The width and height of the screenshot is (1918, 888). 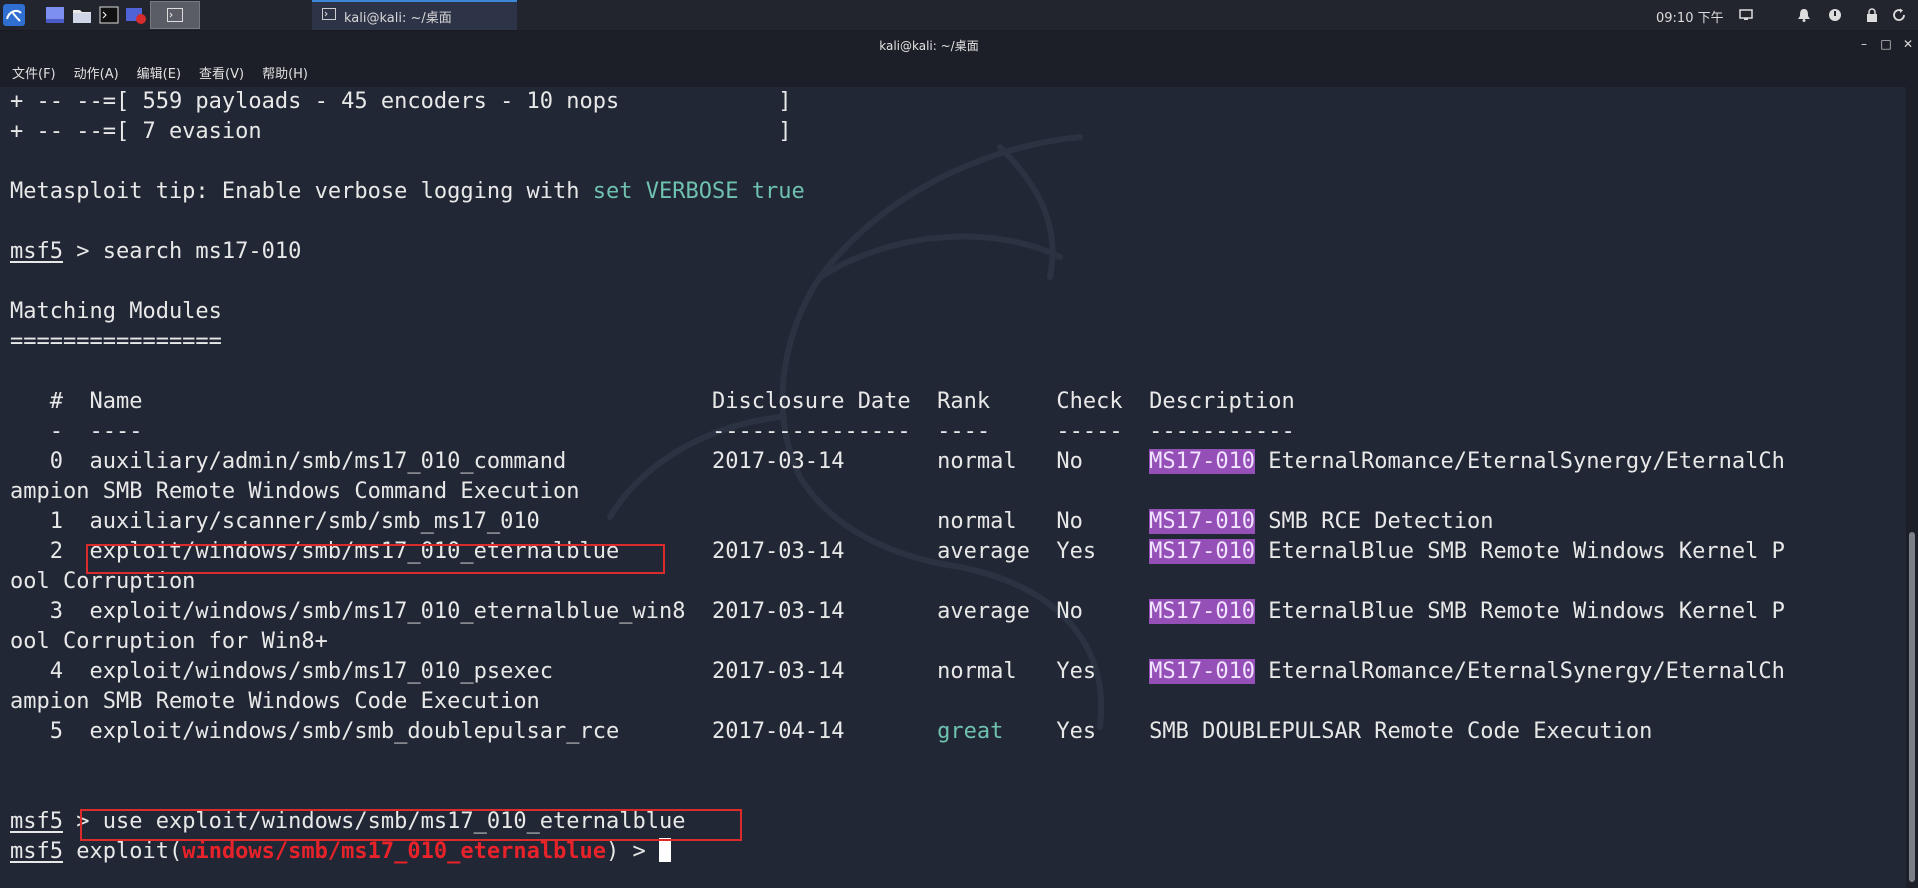 I want to click on refresh-icon, so click(x=1899, y=15).